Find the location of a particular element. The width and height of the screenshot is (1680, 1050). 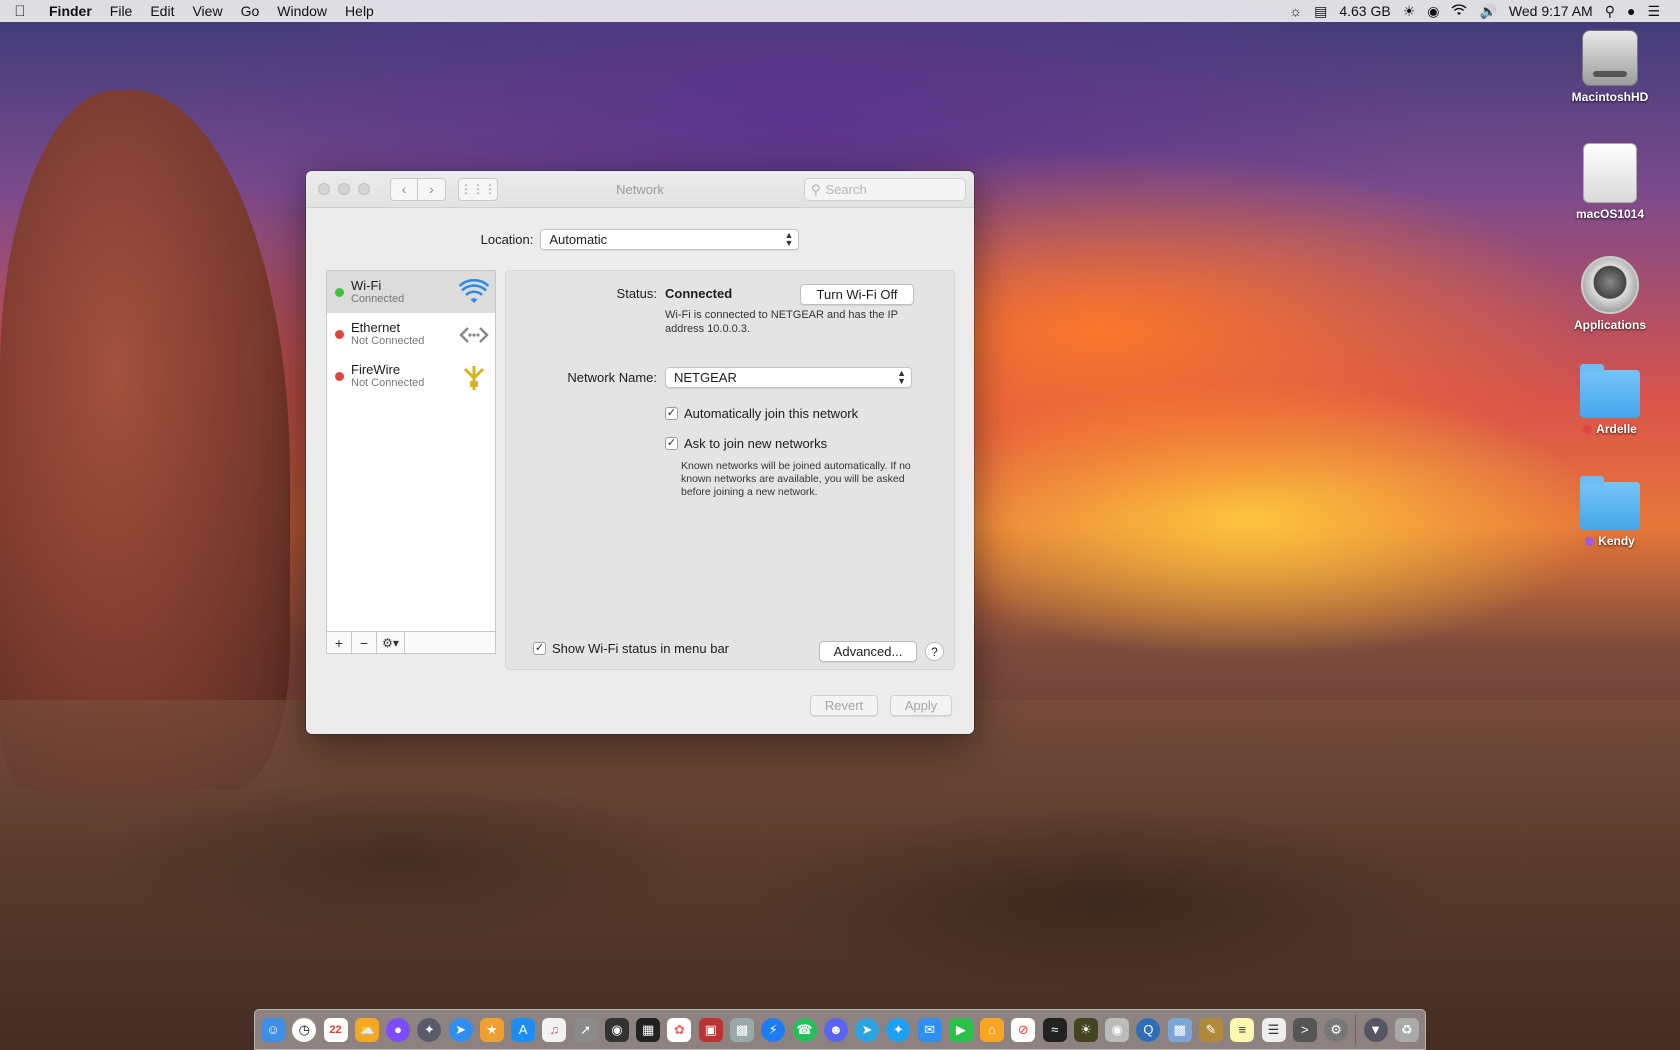

trash-icon: ♻ is located at coordinates (1406, 1029).